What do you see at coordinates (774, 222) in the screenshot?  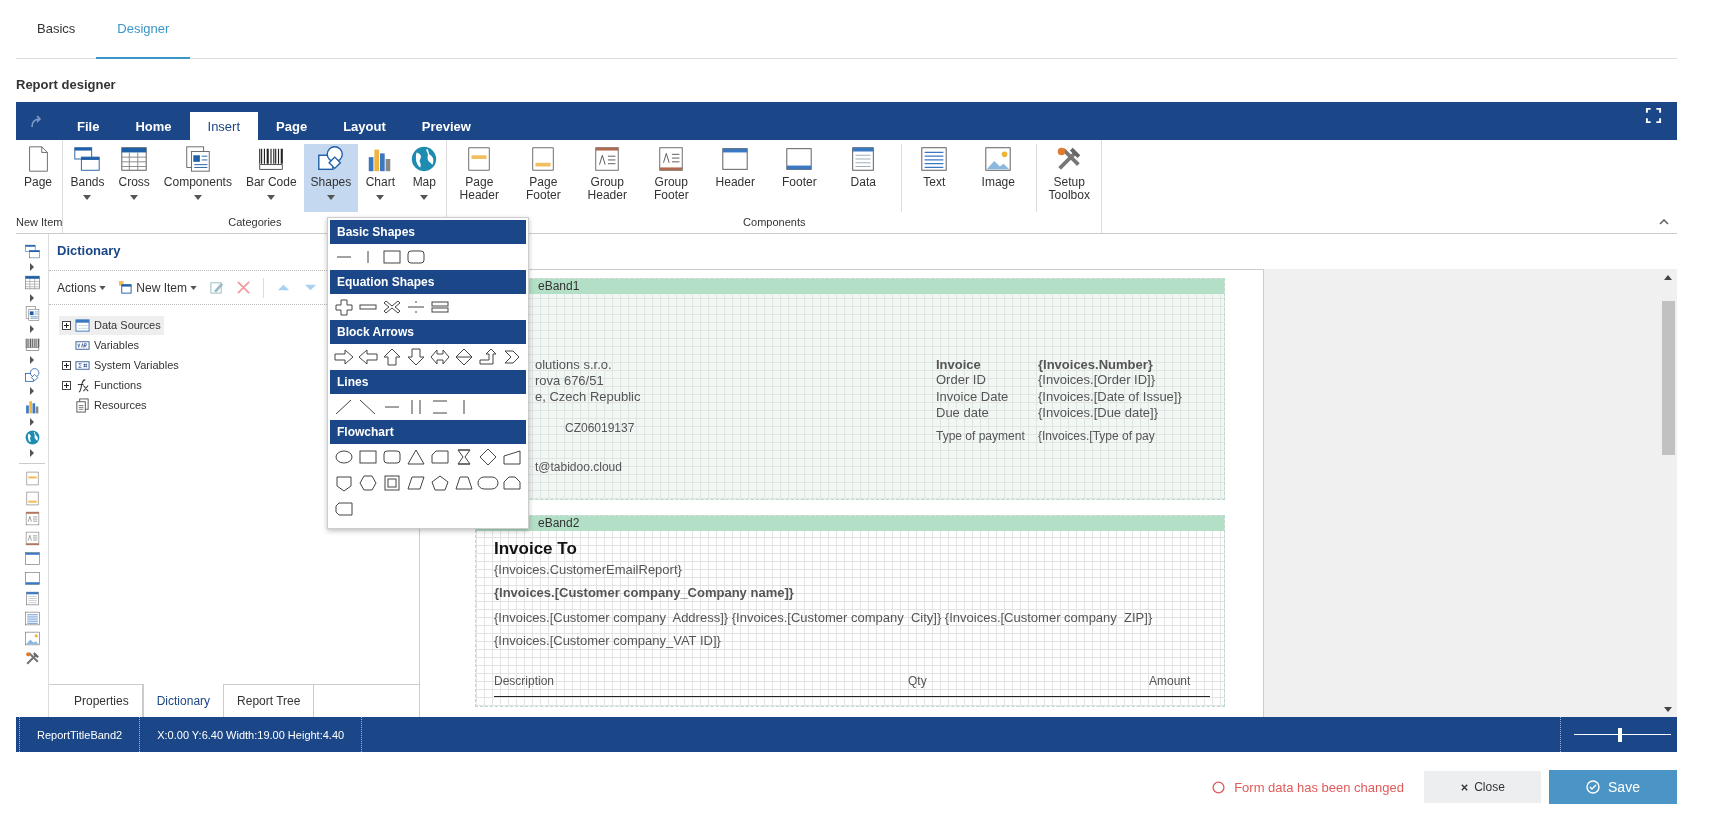 I see `group-label: Components` at bounding box center [774, 222].